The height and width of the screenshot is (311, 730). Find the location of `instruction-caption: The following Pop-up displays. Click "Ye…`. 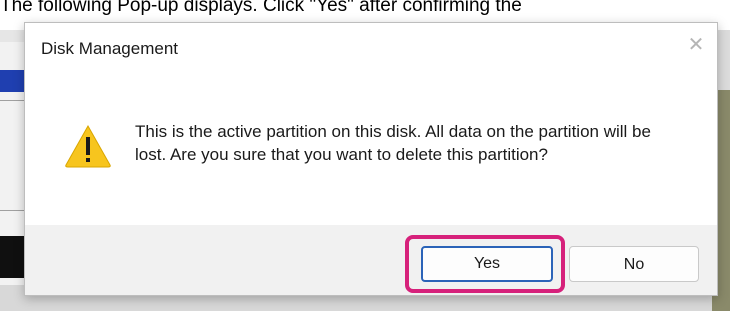

instruction-caption: The following Pop-up displays. Click "Ye… is located at coordinates (261, 8).